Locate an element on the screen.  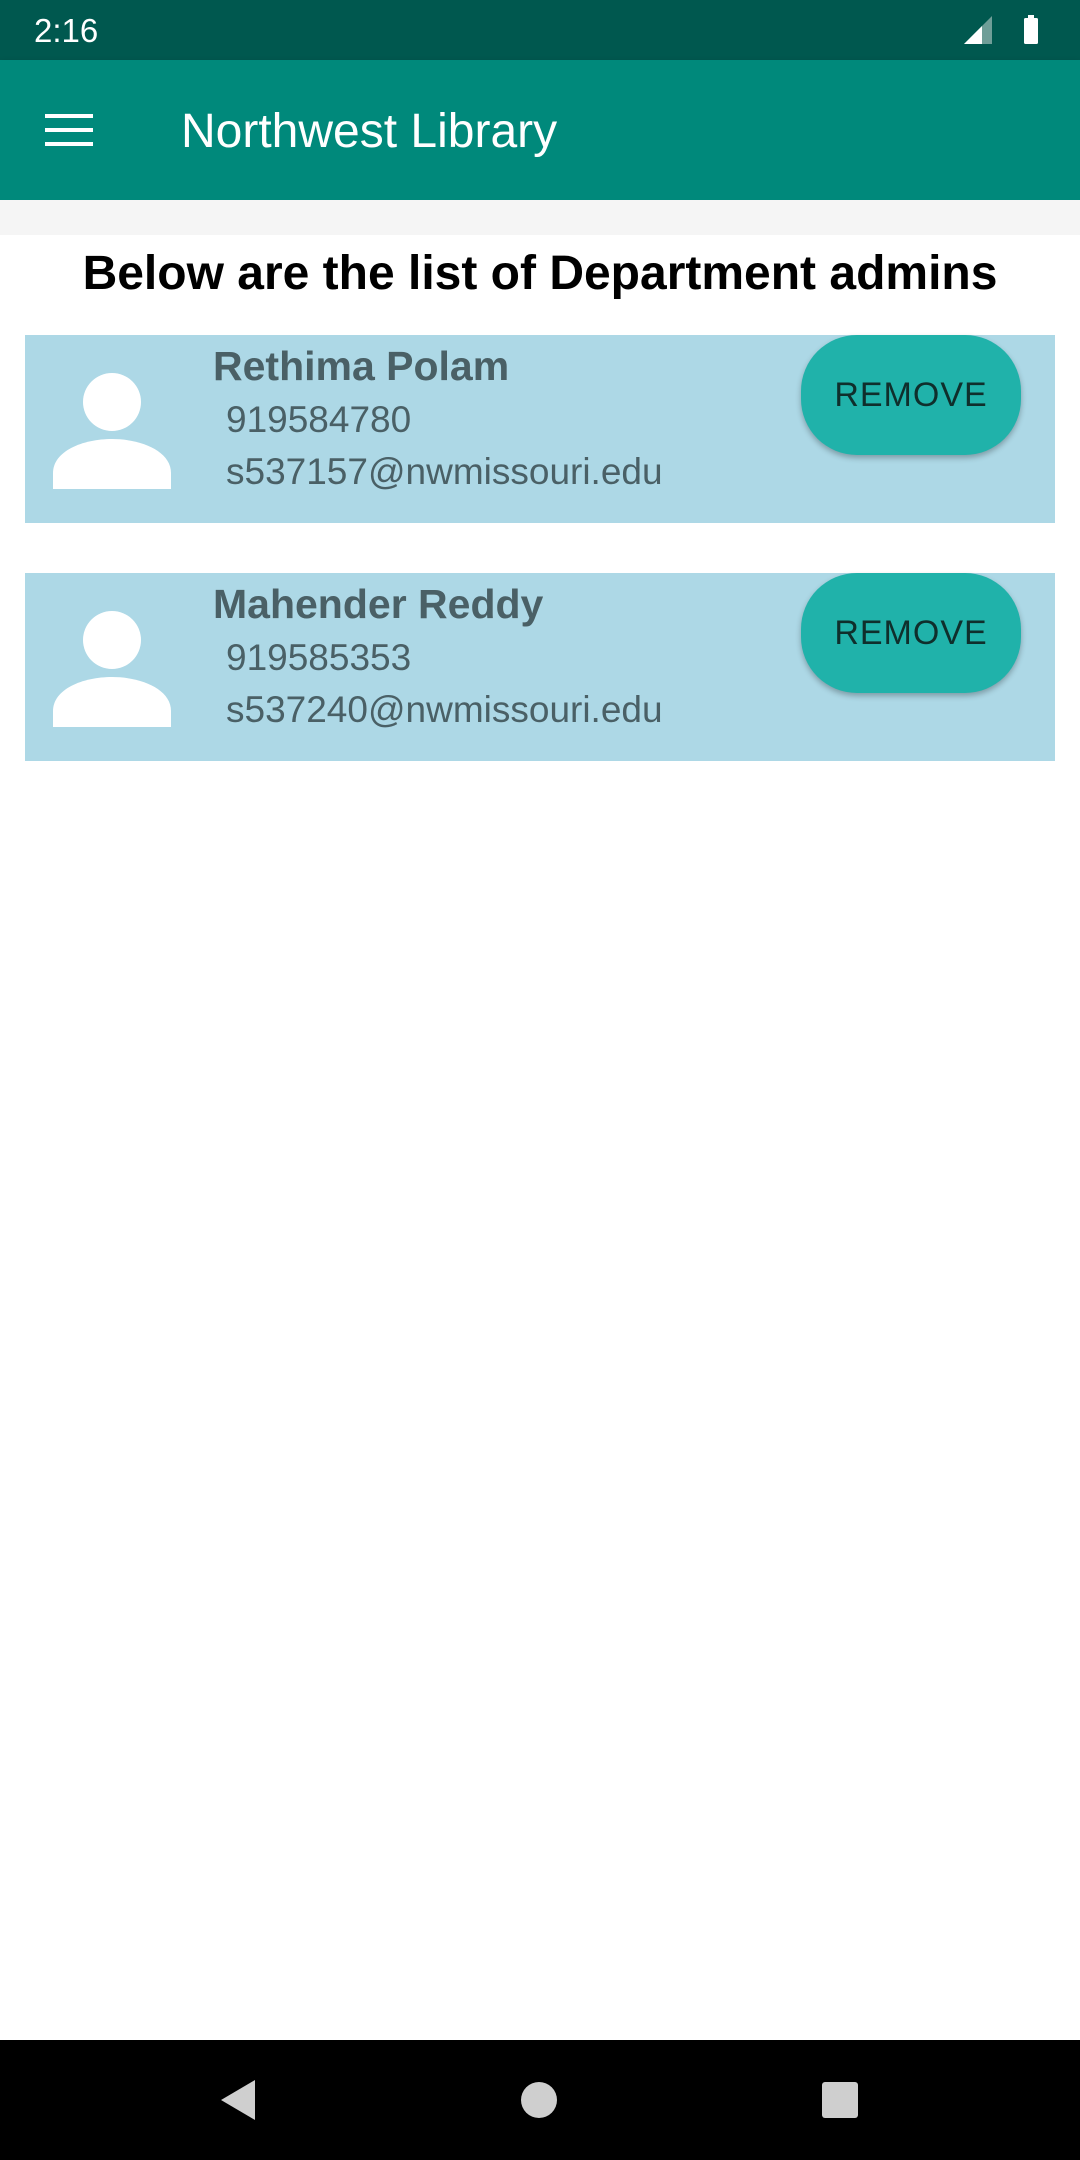
admin-name: Rethima Polam is located at coordinates (361, 366).